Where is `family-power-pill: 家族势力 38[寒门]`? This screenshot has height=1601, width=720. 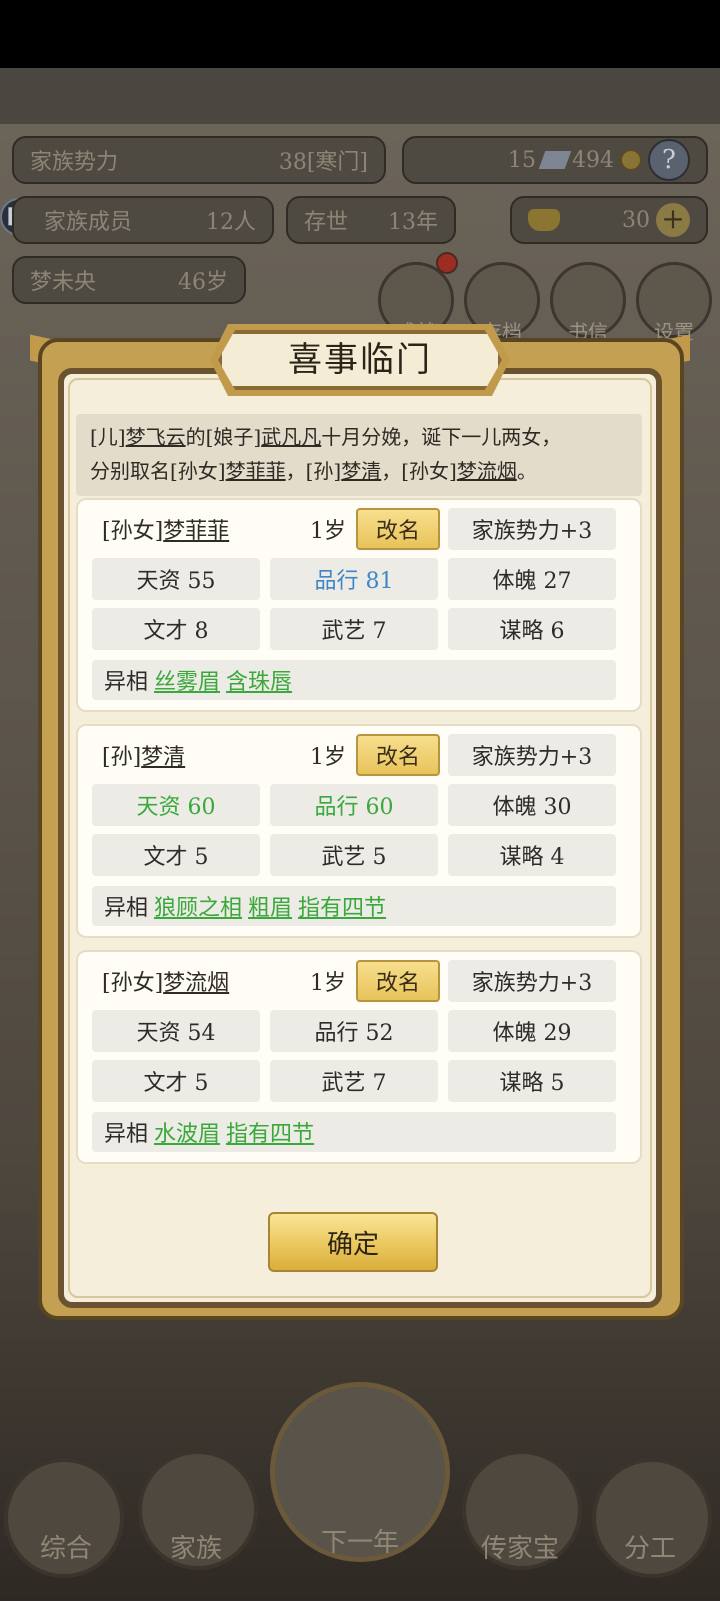 family-power-pill: 家族势力 38[寒门] is located at coordinates (199, 160).